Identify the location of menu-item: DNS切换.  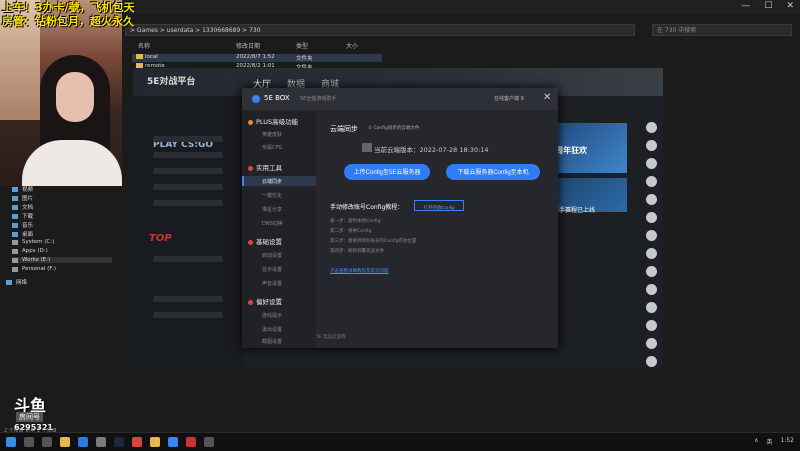
(272, 223).